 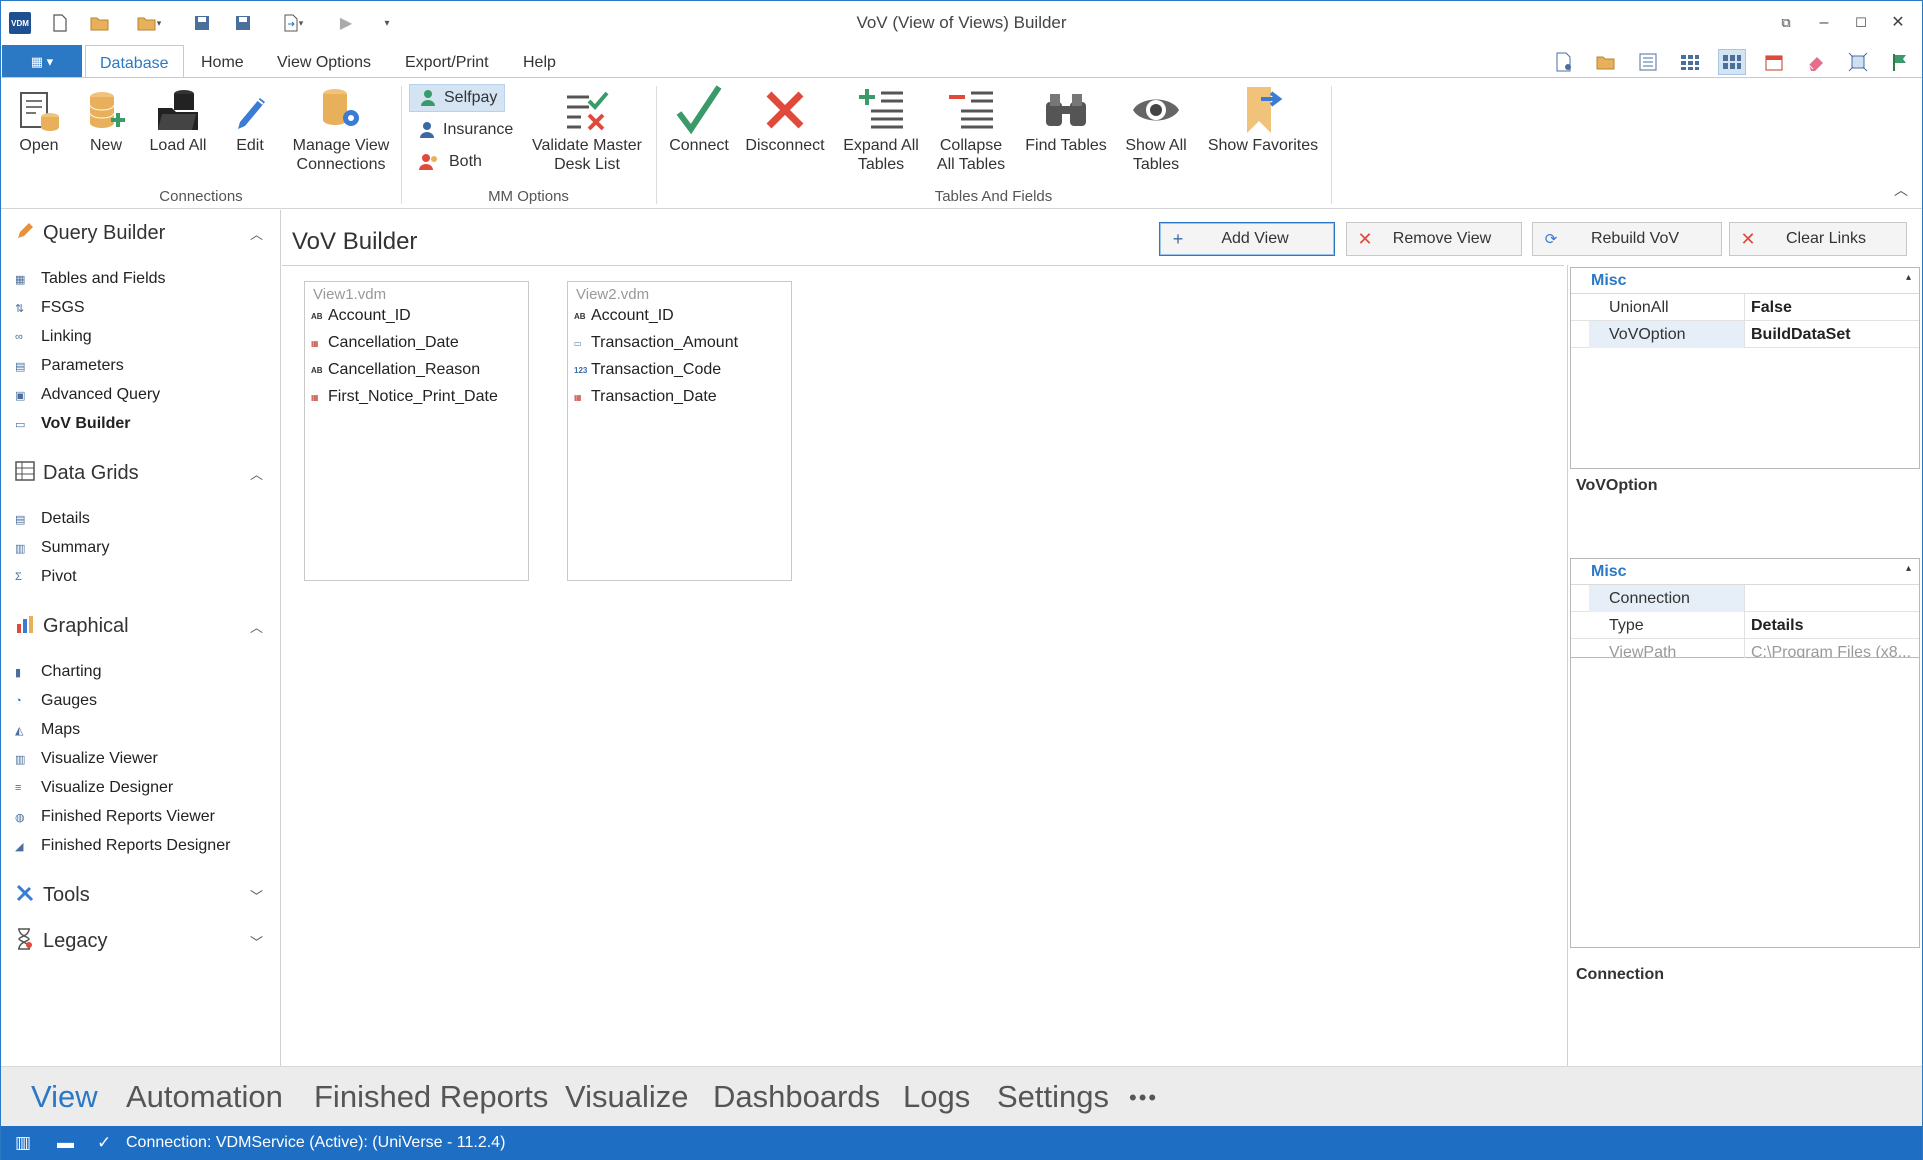 I want to click on nav-fsgs: ⇅ FSGS, so click(x=50, y=308).